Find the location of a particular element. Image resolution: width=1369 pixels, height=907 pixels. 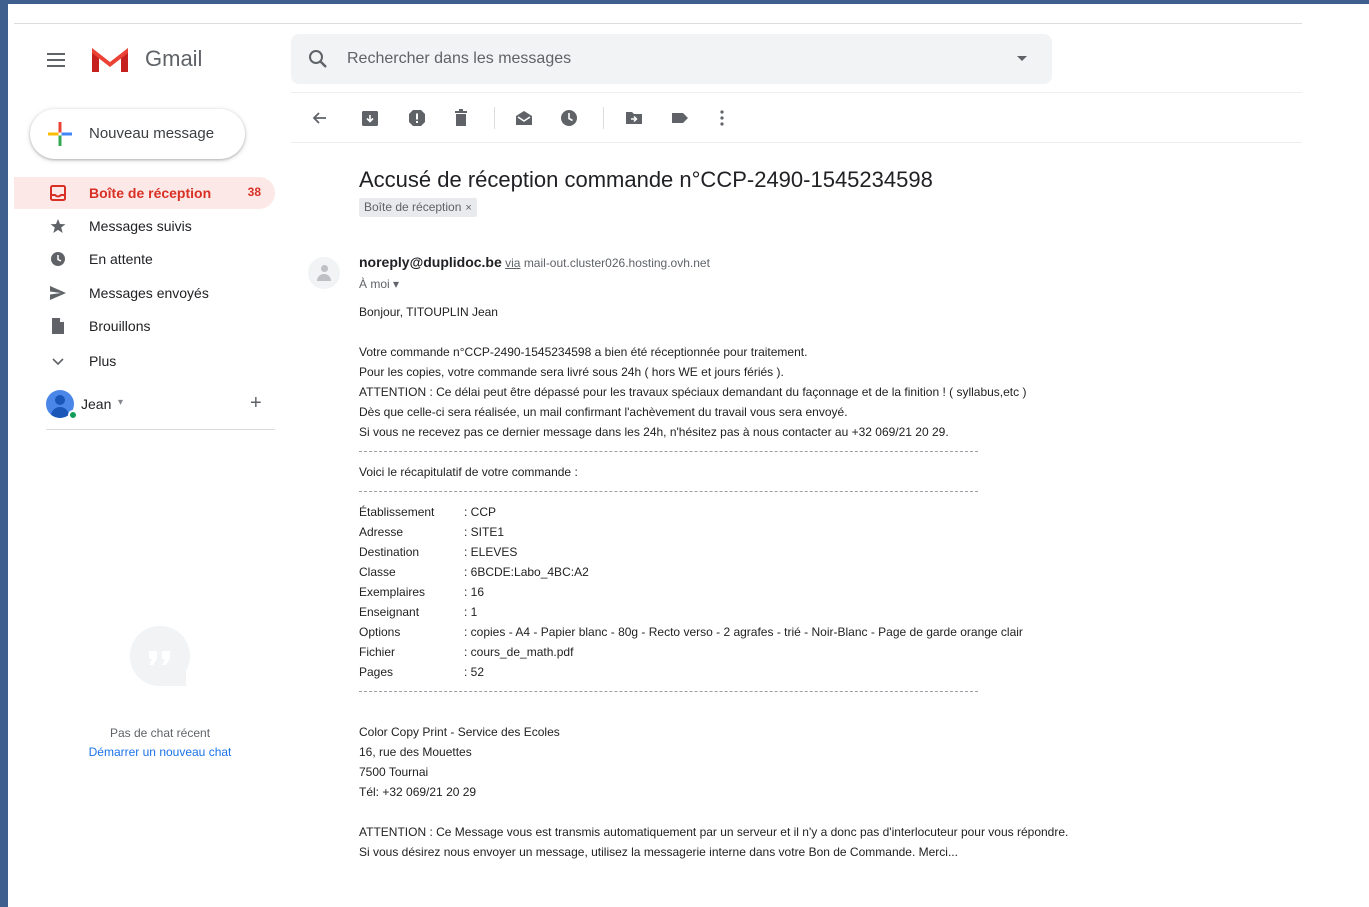

inbox-icon is located at coordinates (58, 193).